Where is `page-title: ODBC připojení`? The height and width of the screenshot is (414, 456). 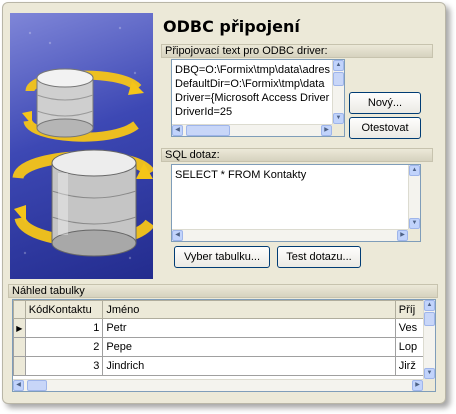
page-title: ODBC připojení is located at coordinates (231, 26).